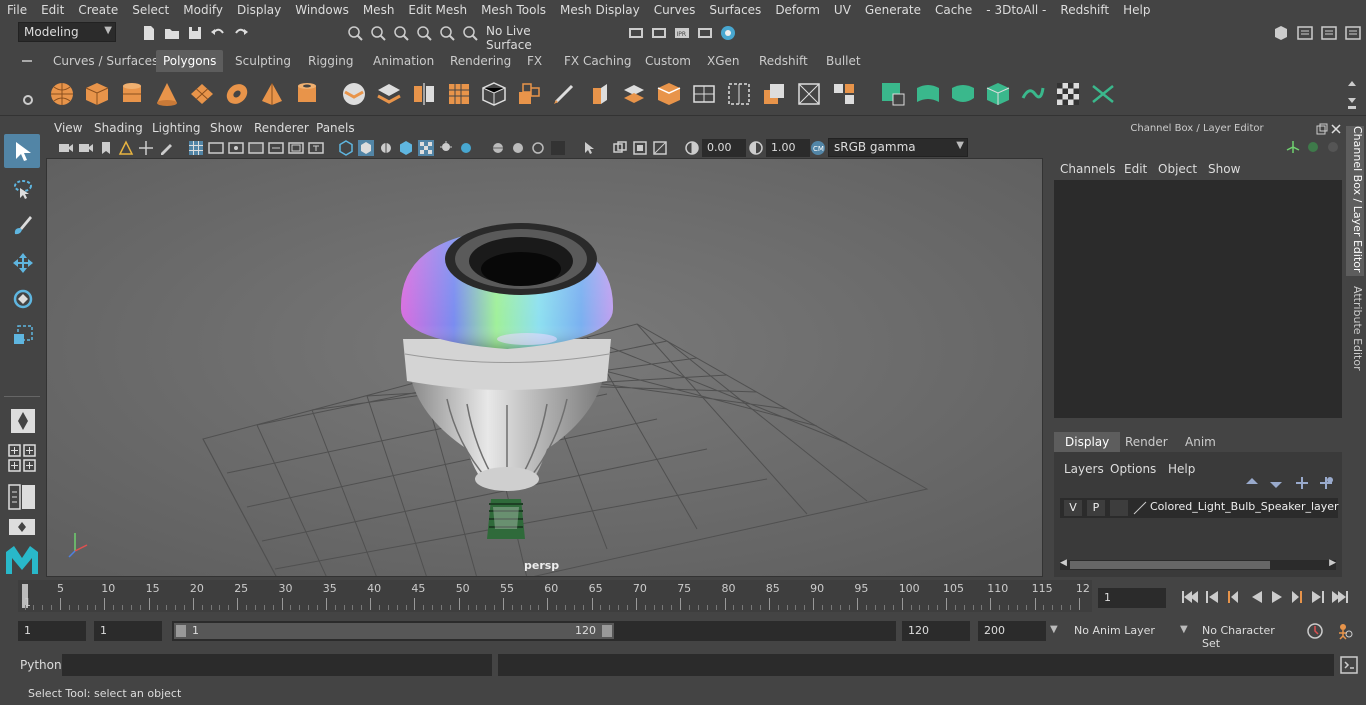 This screenshot has height=705, width=1366. Describe the element at coordinates (1355, 201) in the screenshot. I see `tab-channel-box-layer-editor: Channel Box / Layer Editor` at that location.